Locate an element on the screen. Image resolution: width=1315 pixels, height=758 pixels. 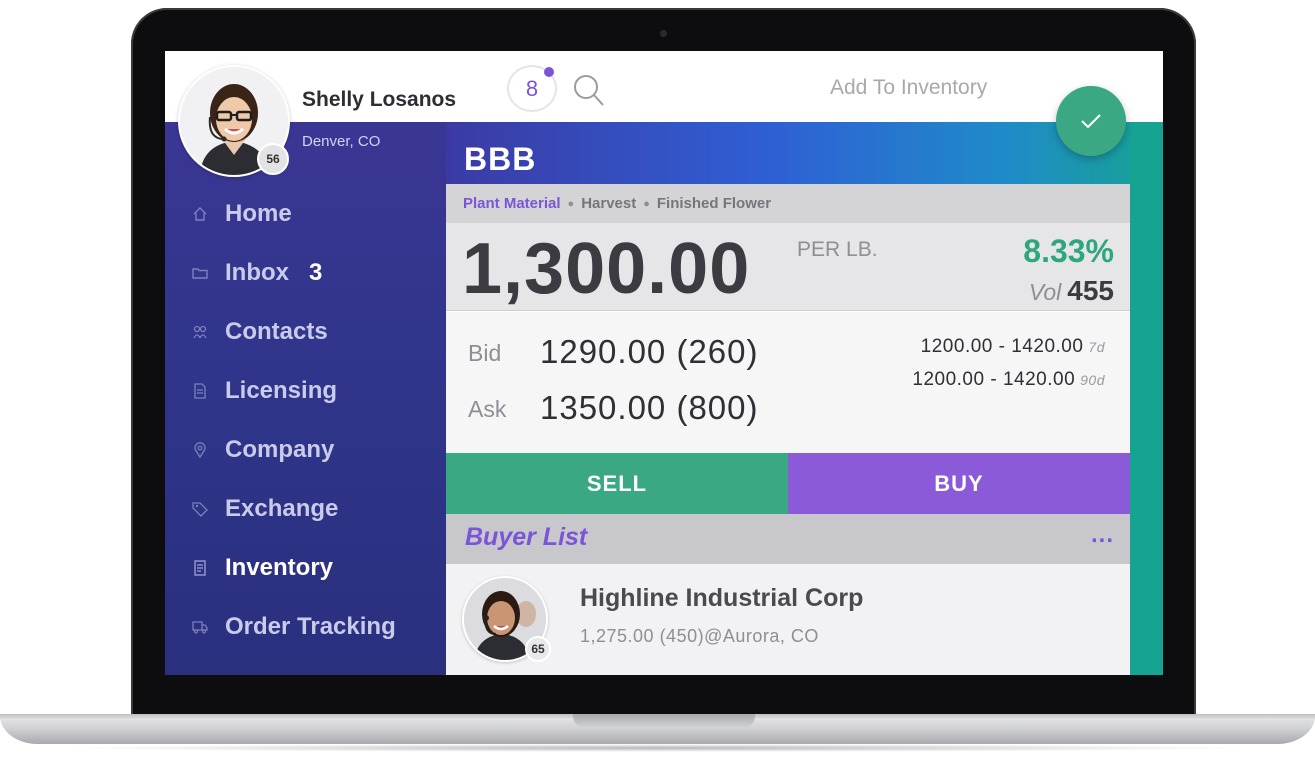
price-change: 8.33% is located at coordinates (1068, 251).